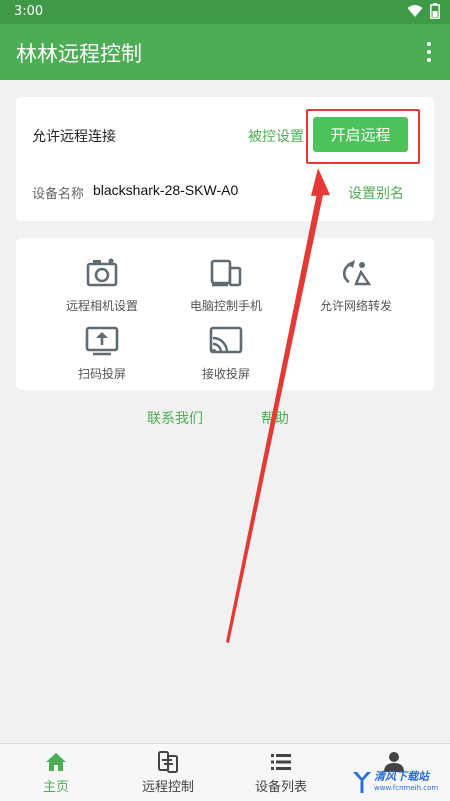 The image size is (450, 801). I want to click on nav-label: 主页, so click(55, 787).